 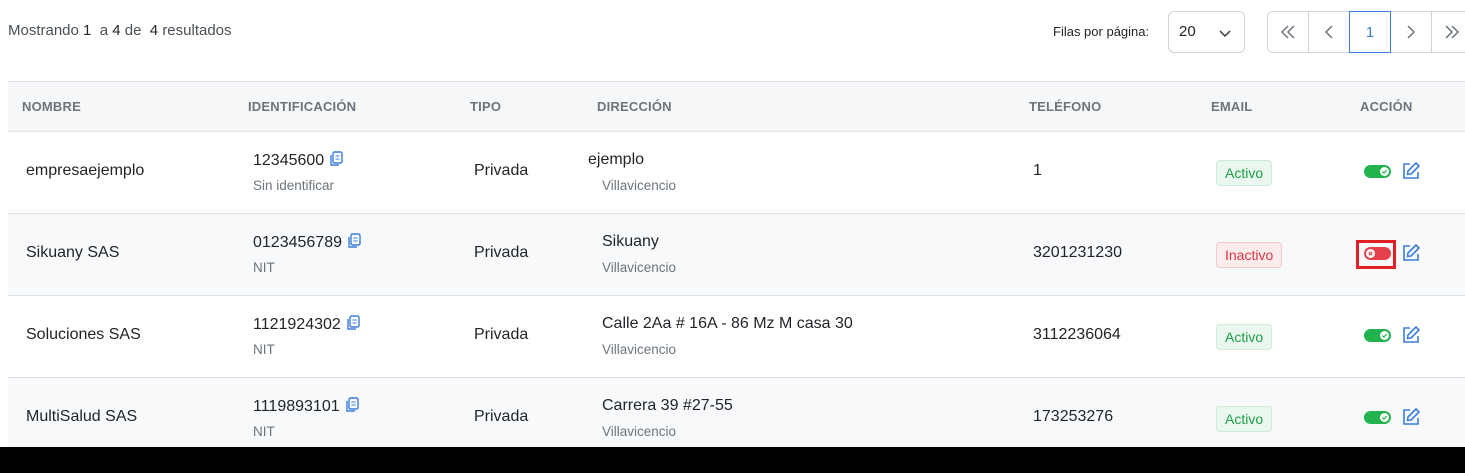 I want to click on column-header-direccion: DIRECCIÓN, so click(x=634, y=106).